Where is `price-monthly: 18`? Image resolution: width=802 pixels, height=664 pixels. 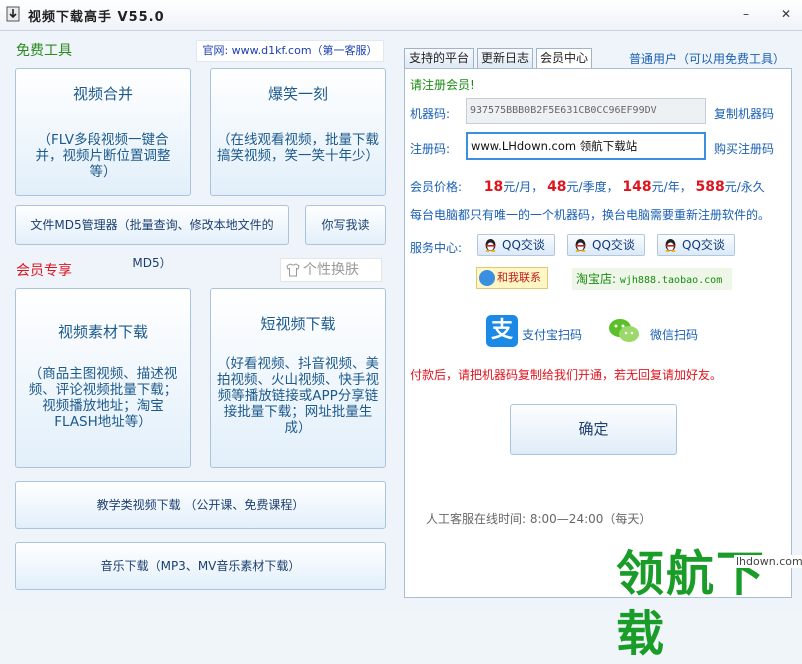 price-monthly: 18 is located at coordinates (493, 187).